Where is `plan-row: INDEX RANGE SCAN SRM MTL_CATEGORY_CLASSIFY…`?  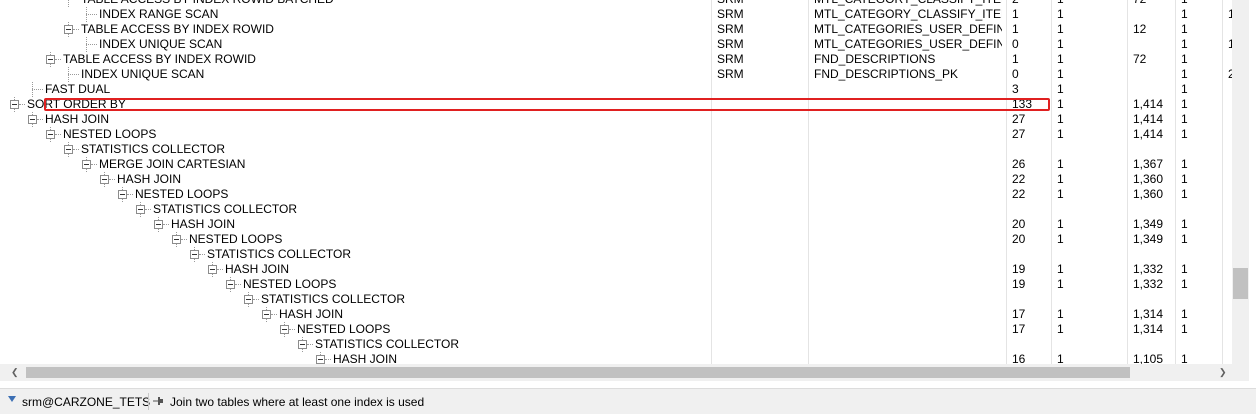 plan-row: INDEX RANGE SCAN SRM MTL_CATEGORY_CLASSIFY… is located at coordinates (616, 14).